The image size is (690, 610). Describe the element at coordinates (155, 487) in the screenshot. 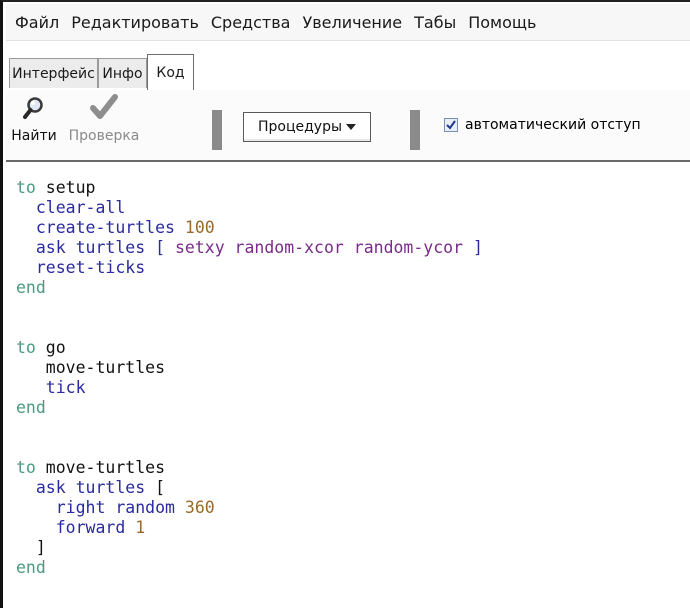

I see `code-token: [` at that location.